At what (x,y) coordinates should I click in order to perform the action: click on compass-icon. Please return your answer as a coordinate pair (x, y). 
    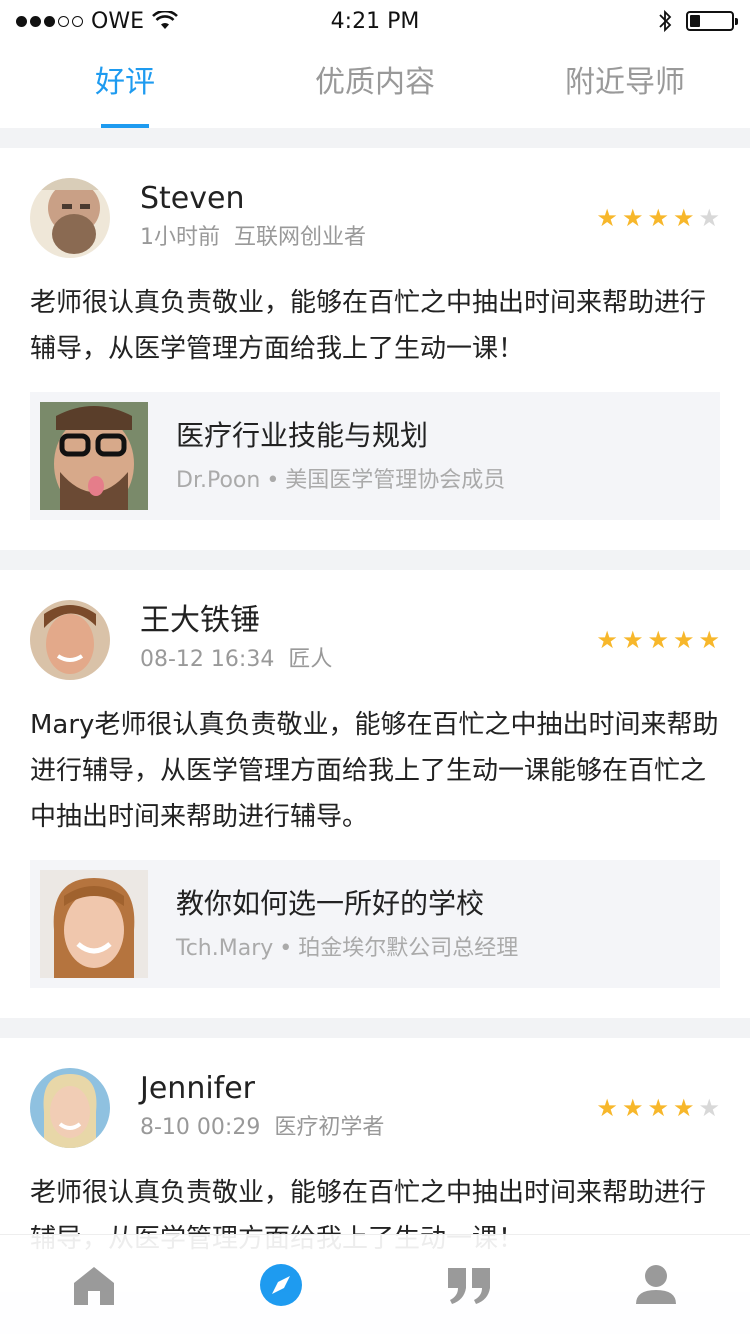
    Looking at the image, I should click on (281, 1284).